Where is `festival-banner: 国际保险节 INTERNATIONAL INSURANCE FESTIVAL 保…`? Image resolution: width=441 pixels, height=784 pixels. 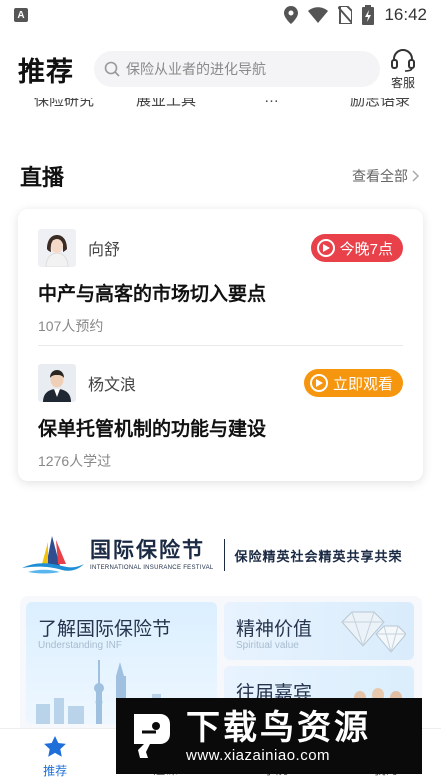
festival-banner: 国际保险节 INTERNATIONAL INSURANCE FESTIVAL 保… is located at coordinates (222, 555).